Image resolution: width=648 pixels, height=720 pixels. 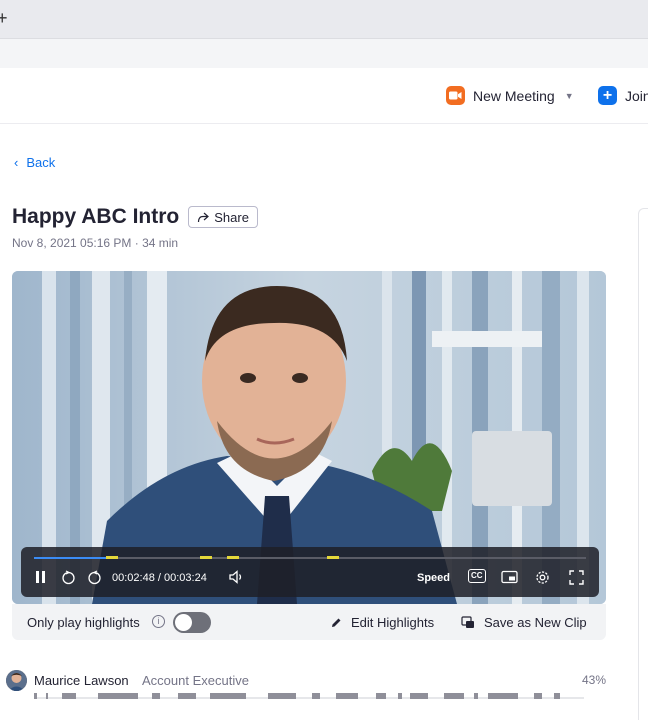 I want to click on video-camera-icon, so click(x=455, y=95).